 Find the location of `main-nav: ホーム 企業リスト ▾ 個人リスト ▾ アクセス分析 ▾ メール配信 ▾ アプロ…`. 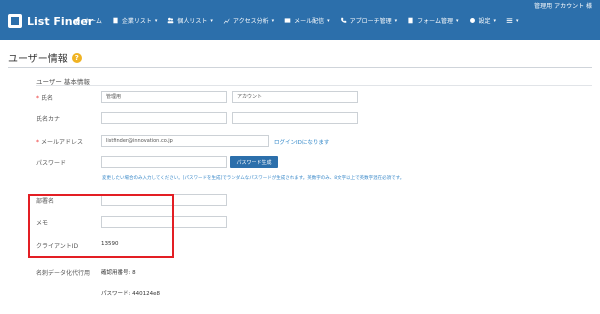

main-nav: ホーム 企業リスト ▾ 個人リスト ▾ アクセス分析 ▾ メール配信 ▾ アプロ… is located at coordinates (296, 20).